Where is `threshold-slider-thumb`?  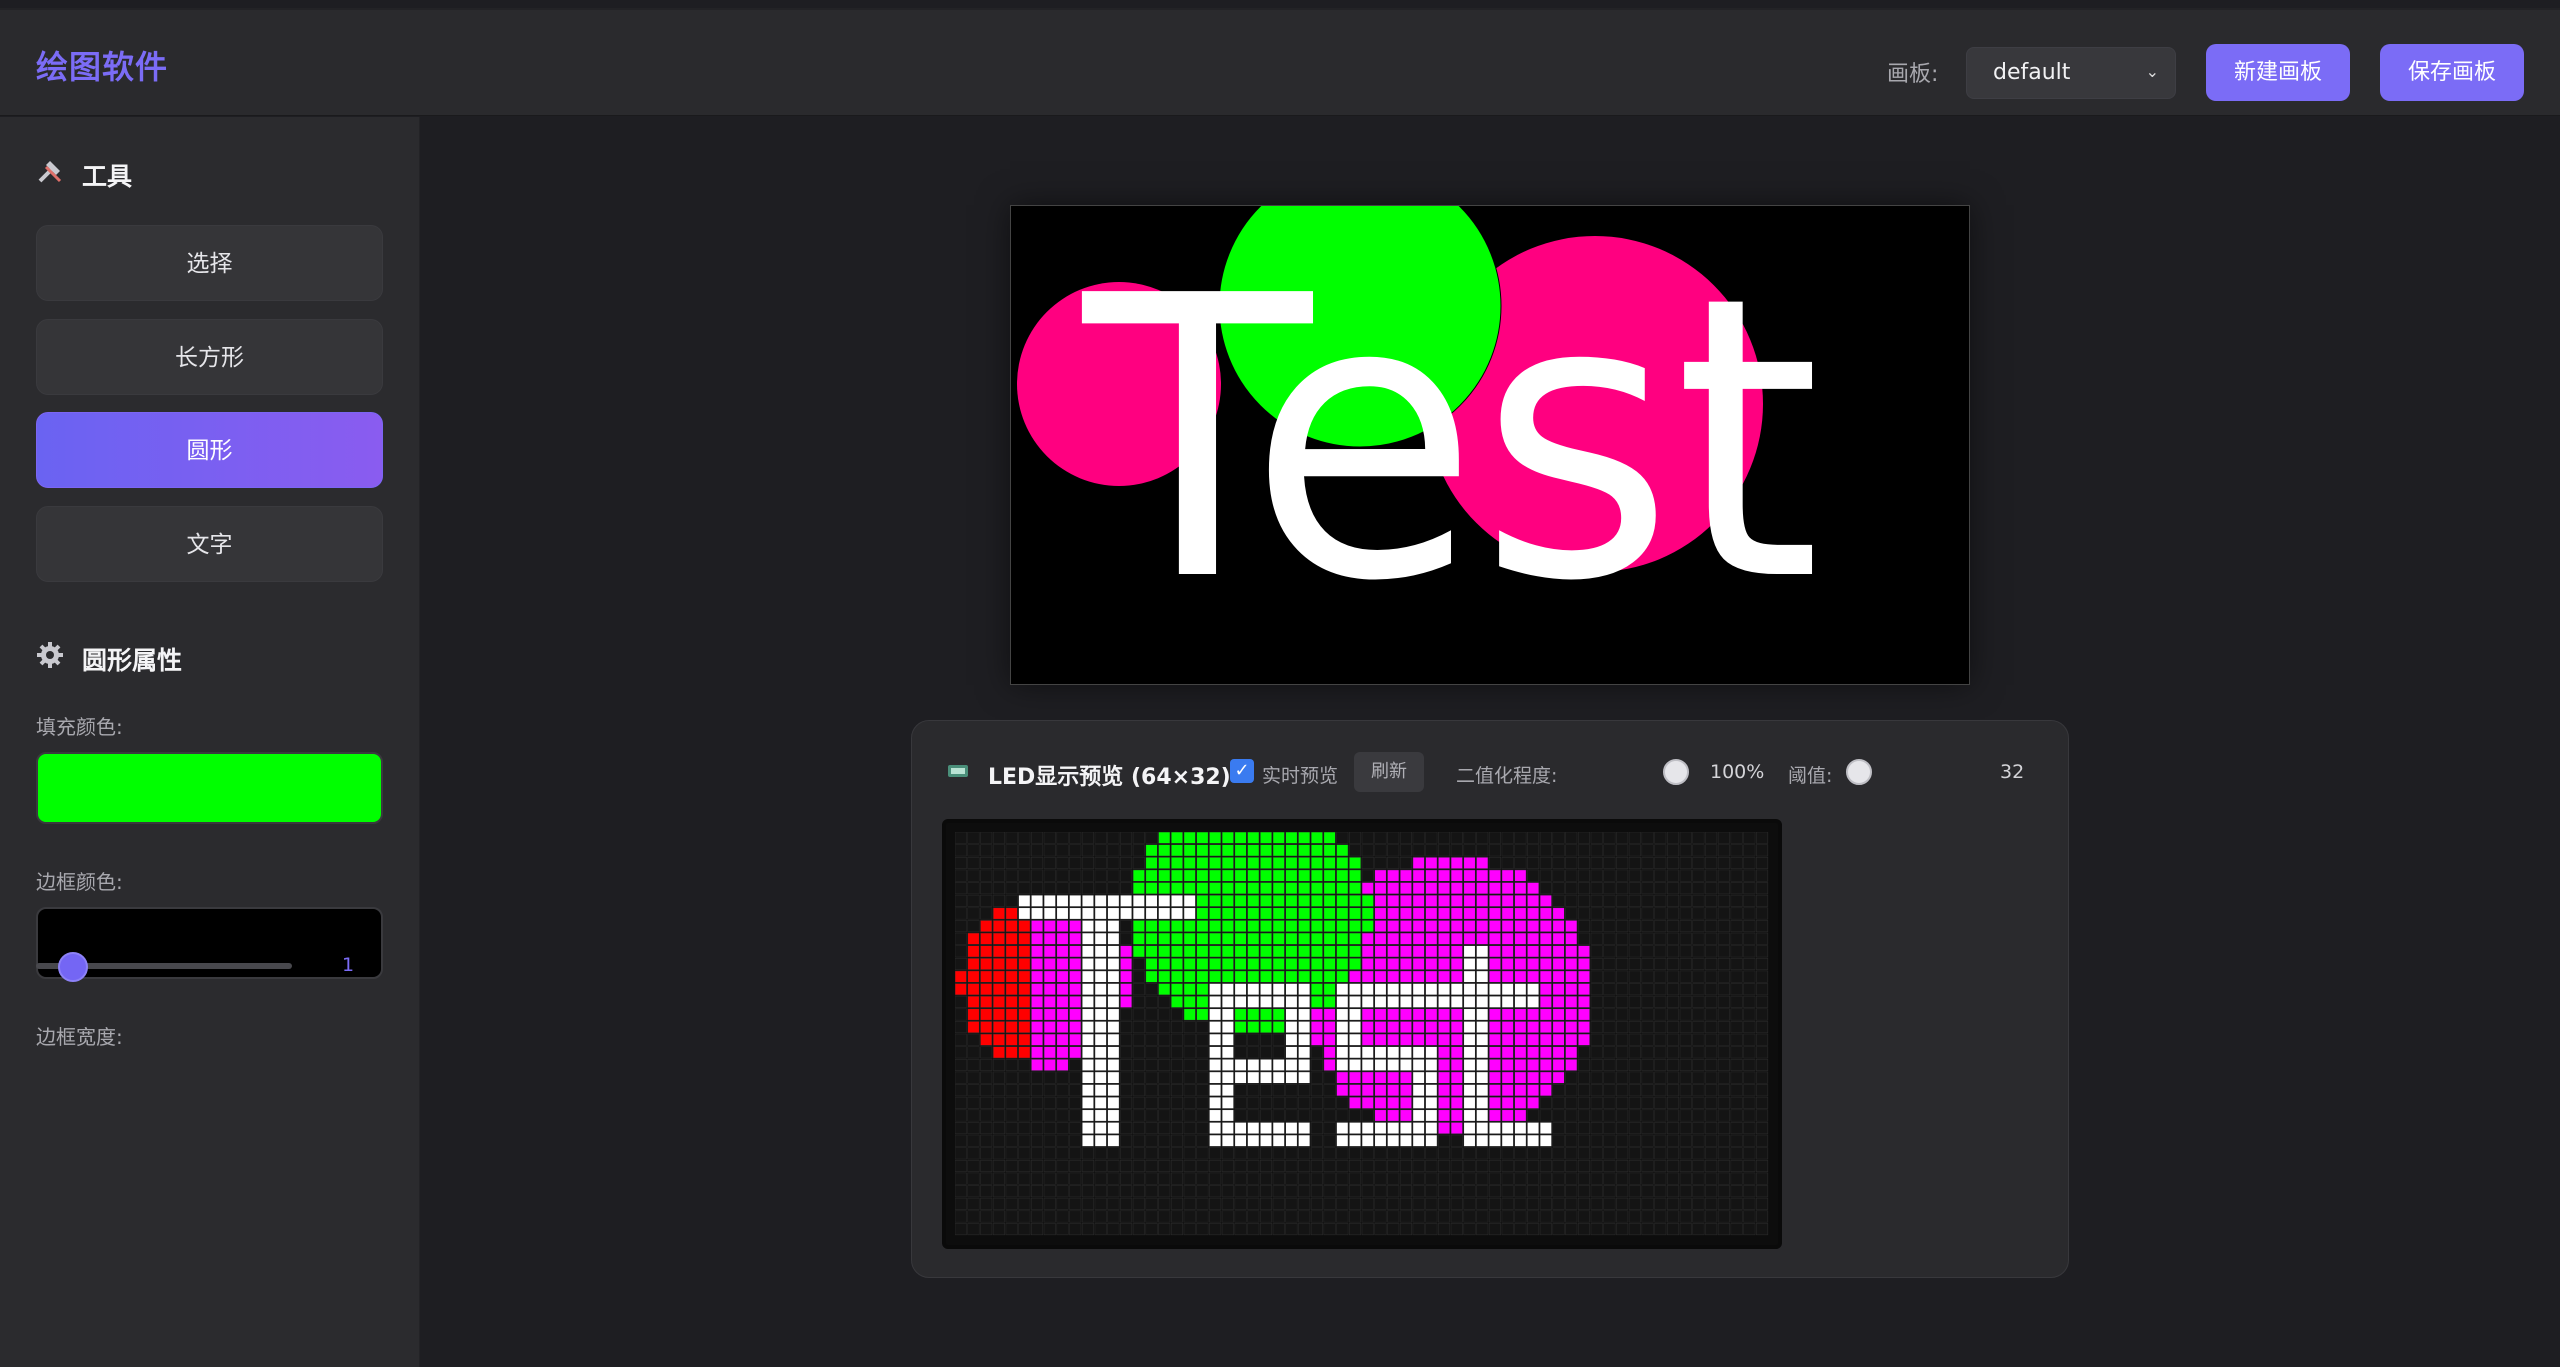
threshold-slider-thumb is located at coordinates (1859, 772).